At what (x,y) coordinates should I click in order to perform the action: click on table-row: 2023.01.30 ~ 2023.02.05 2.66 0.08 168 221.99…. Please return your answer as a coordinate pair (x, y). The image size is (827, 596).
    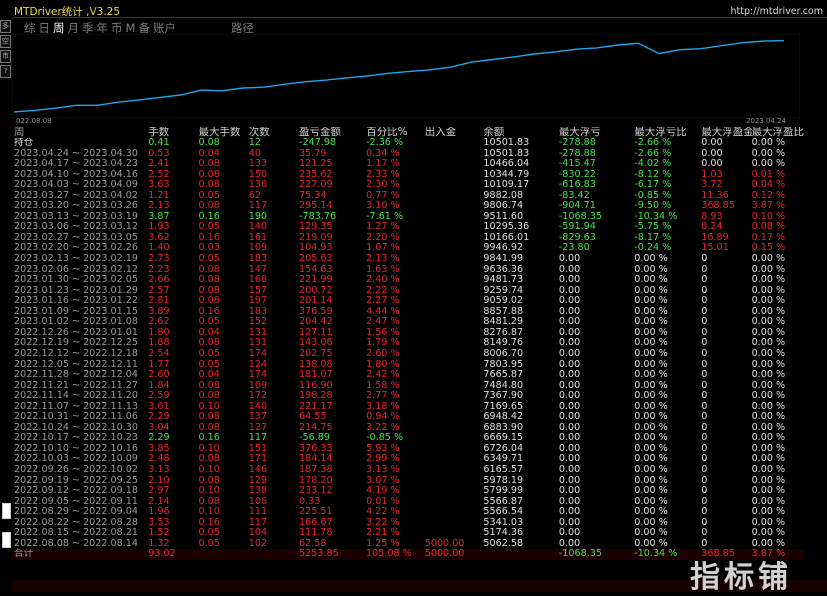
    Looking at the image, I should click on (408, 280).